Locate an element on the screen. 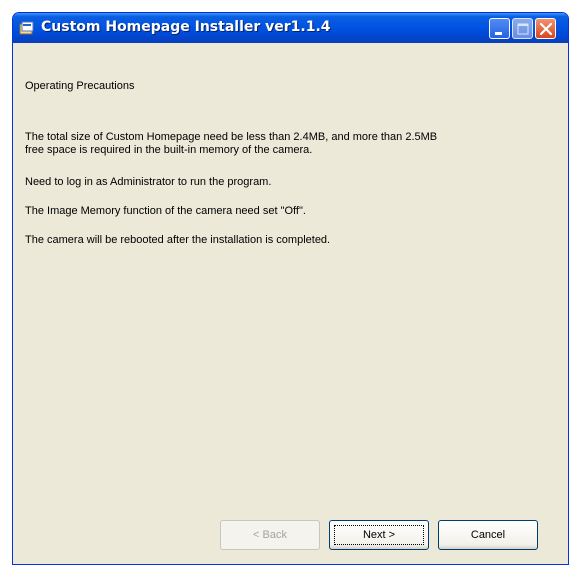 Image resolution: width=573 pixels, height=571 pixels. app-icon is located at coordinates (26, 28).